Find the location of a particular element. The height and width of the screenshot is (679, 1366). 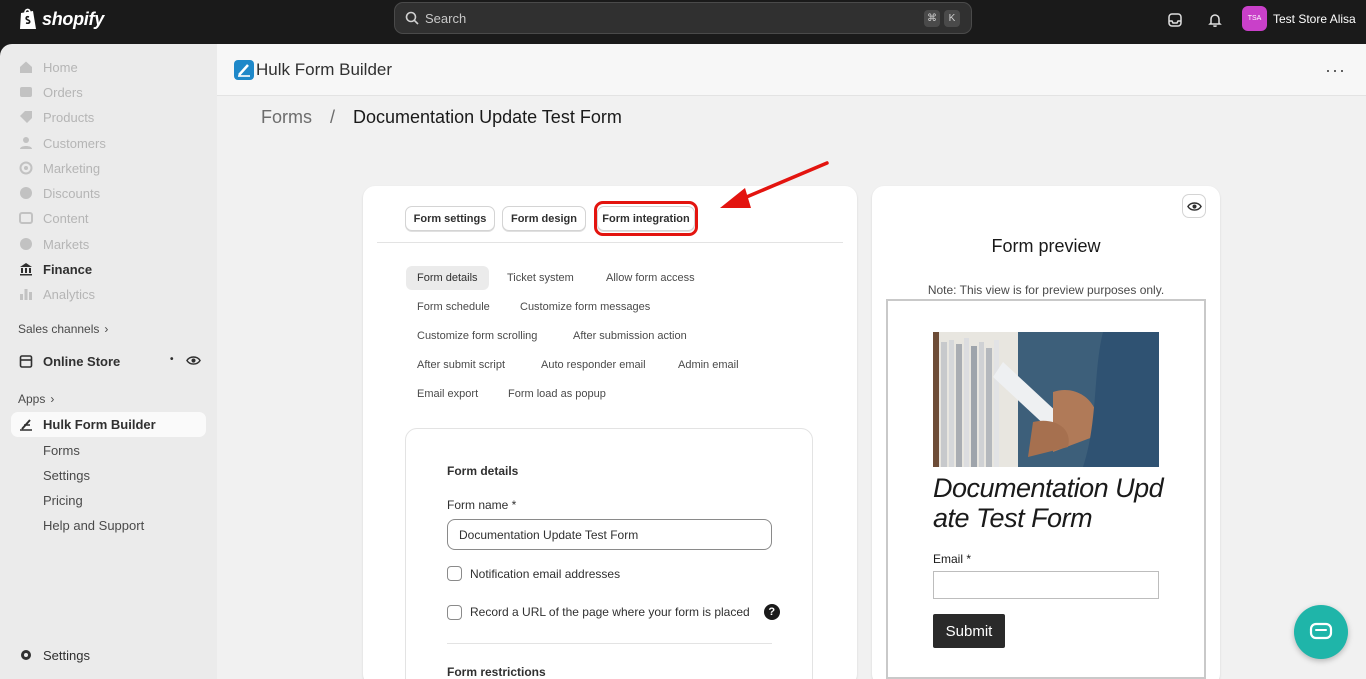

sidebar-item-label: Hulk Form Builder is located at coordinates (99, 424).